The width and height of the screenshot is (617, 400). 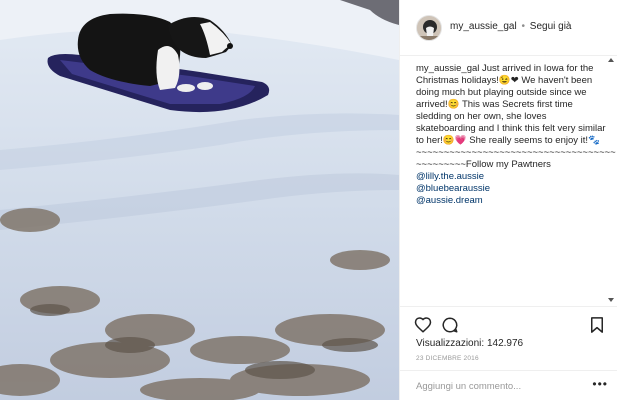 What do you see at coordinates (600, 384) in the screenshot?
I see `more-options-icon: •••` at bounding box center [600, 384].